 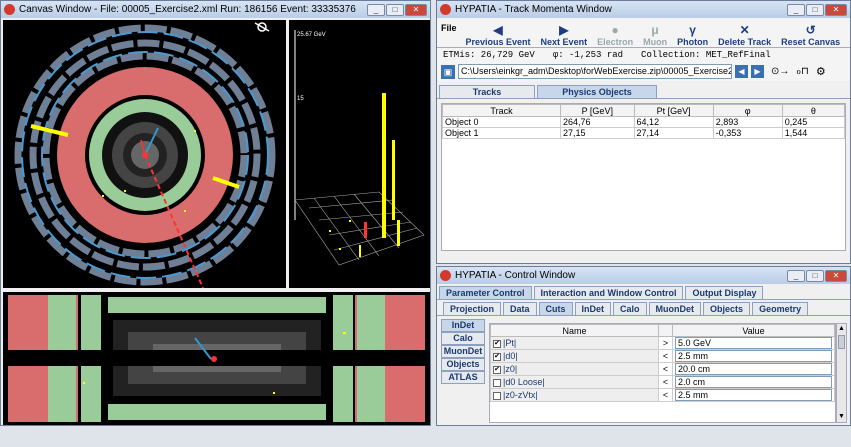 I want to click on forward-arrow-icon: ▶, so click(x=757, y=71).